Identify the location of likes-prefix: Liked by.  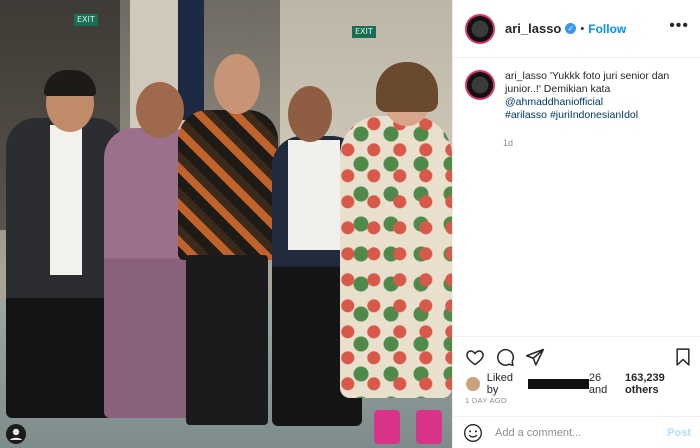
(500, 384).